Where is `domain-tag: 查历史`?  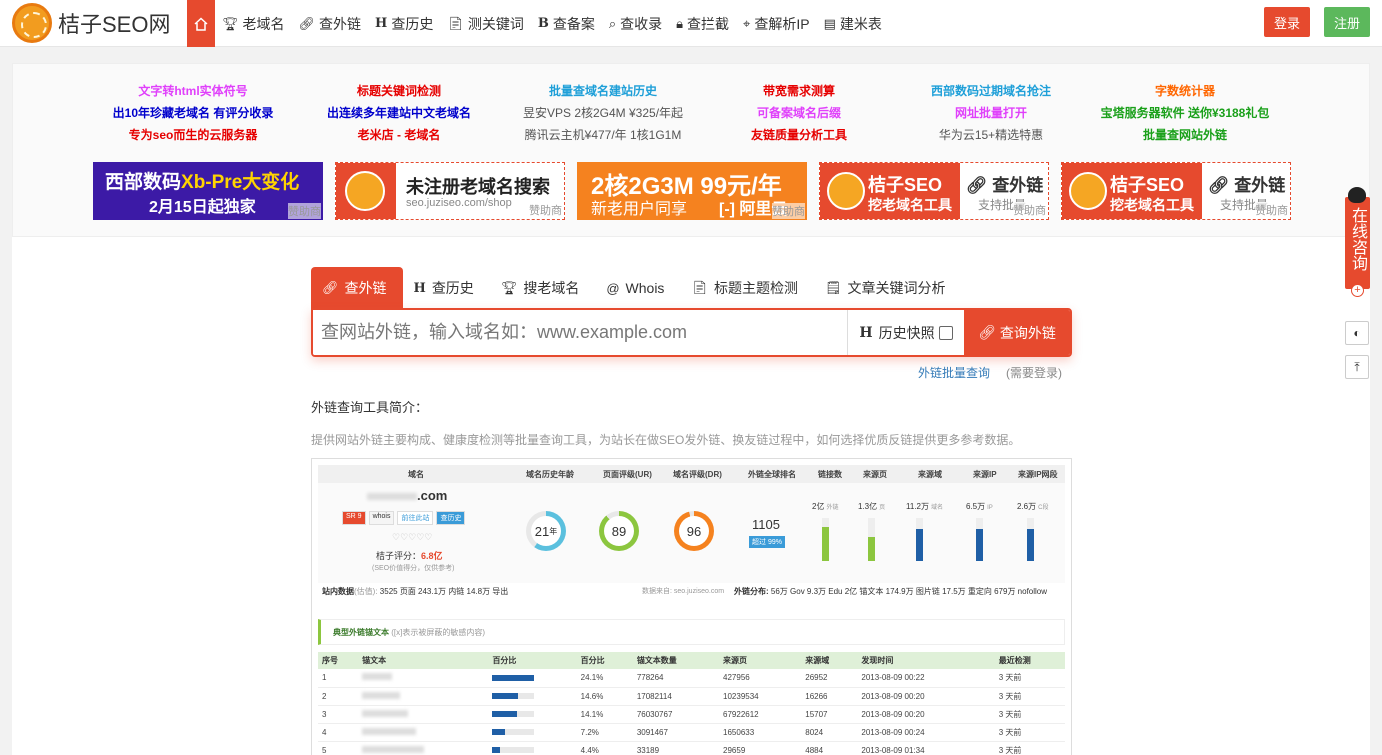
domain-tag: 查历史 is located at coordinates (451, 518).